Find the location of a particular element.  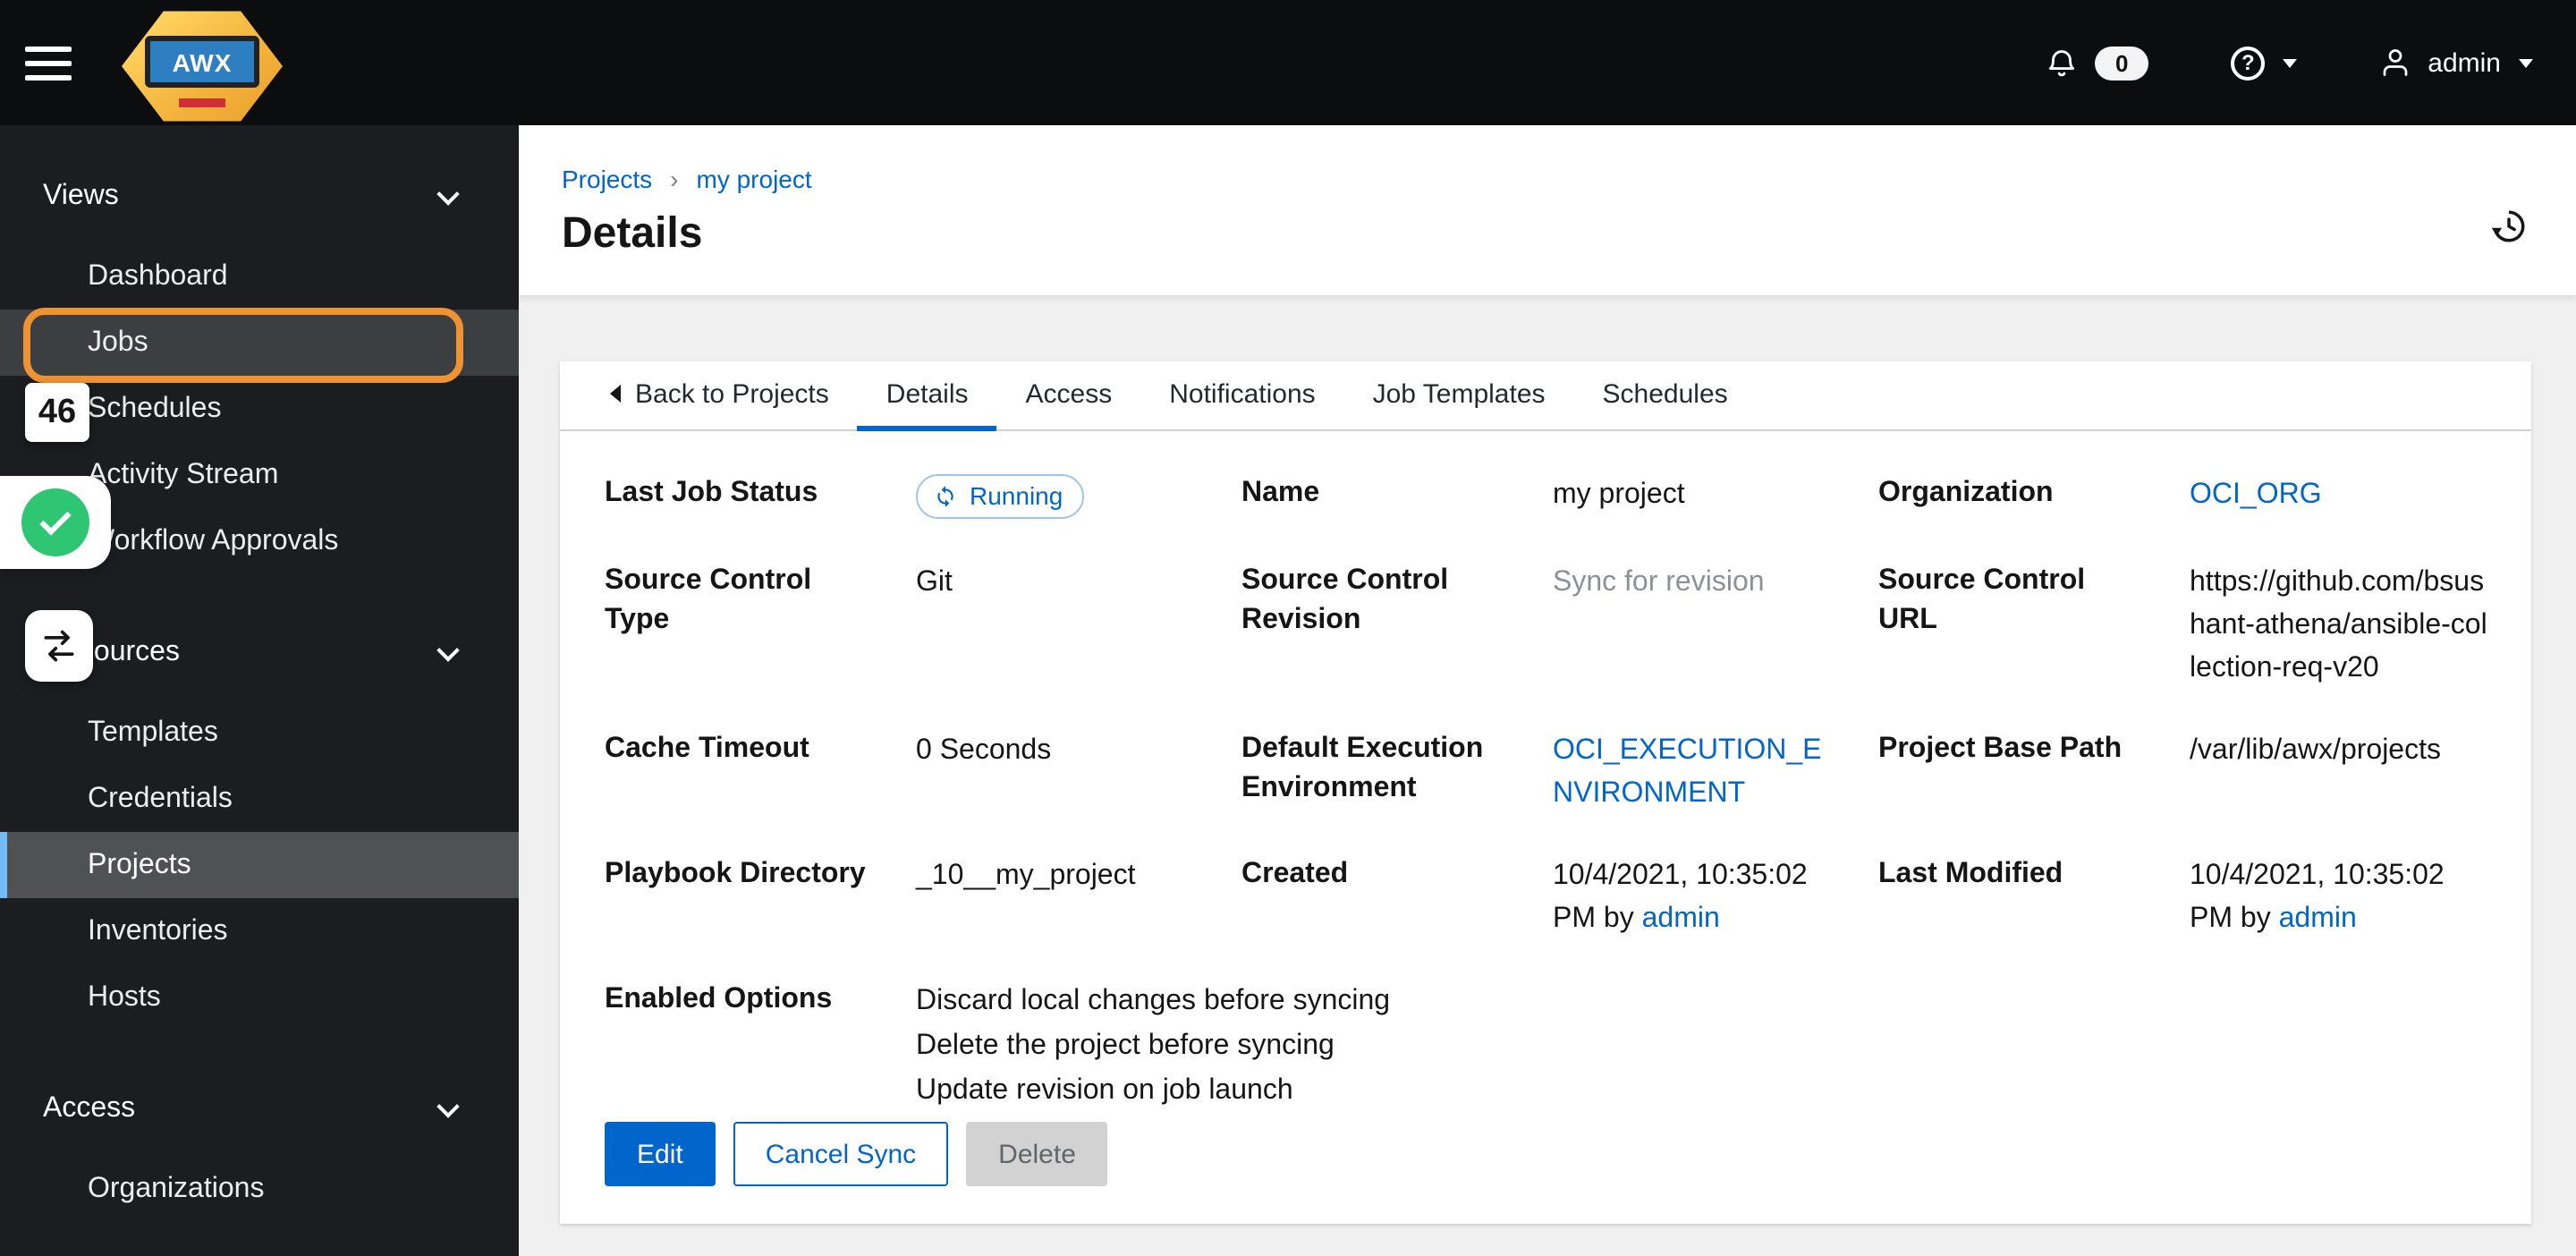

tab-label: Job Templates is located at coordinates (1459, 393).